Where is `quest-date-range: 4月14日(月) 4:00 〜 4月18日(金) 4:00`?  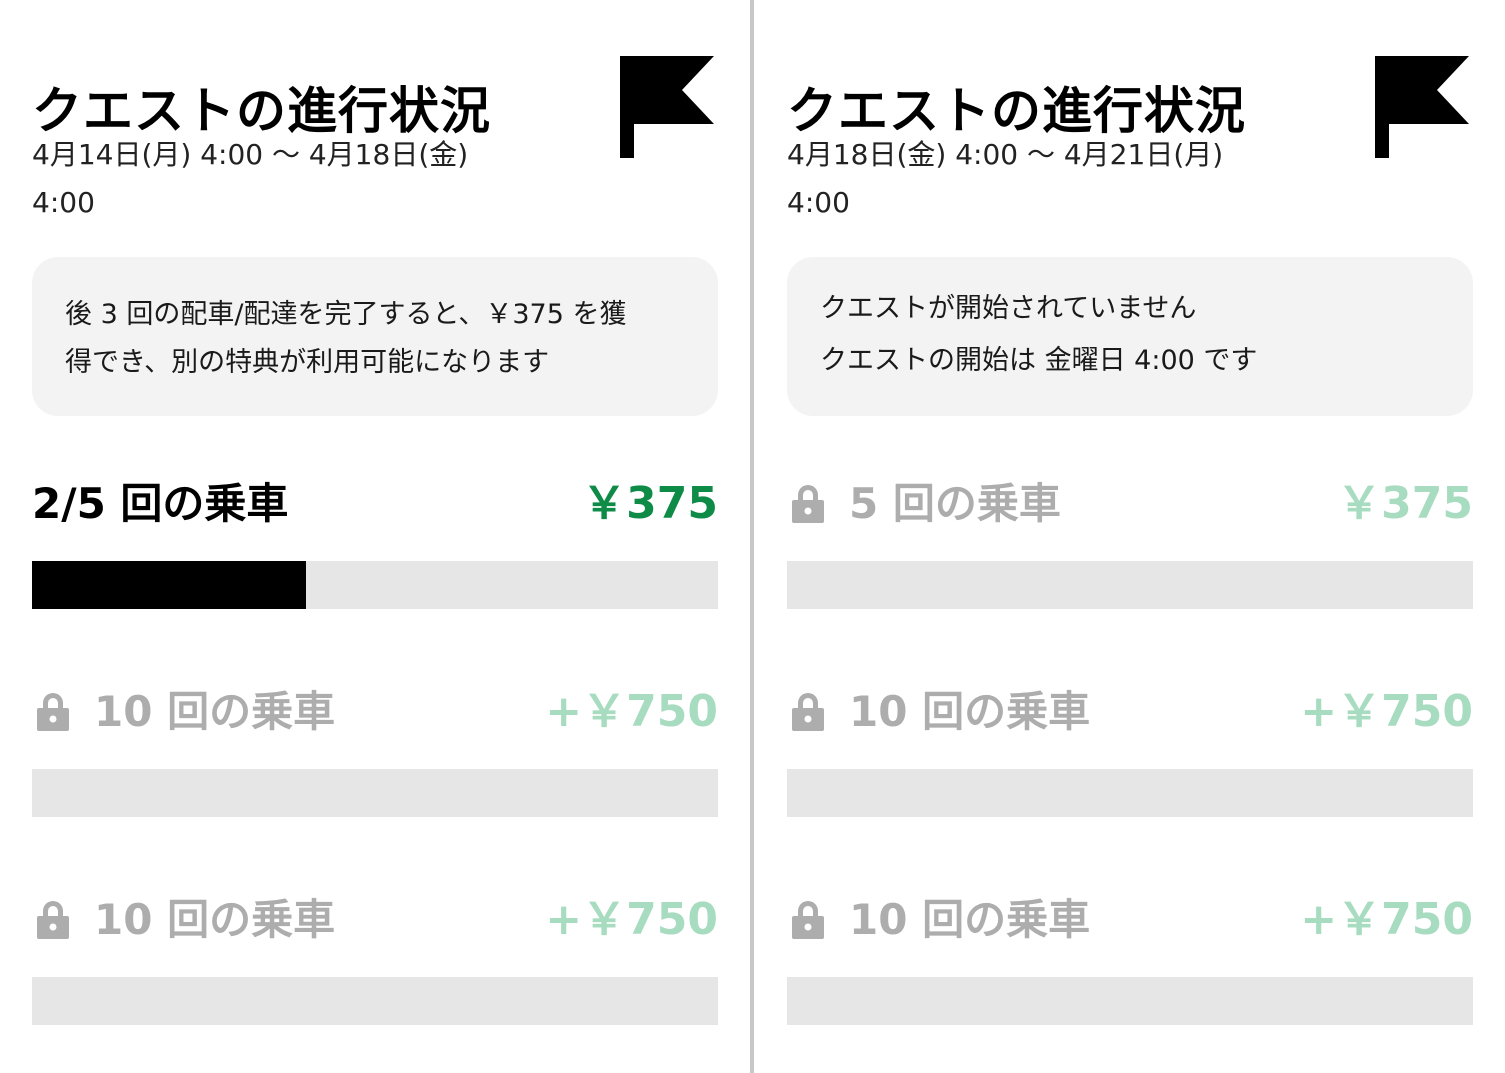 quest-date-range: 4月14日(月) 4:00 〜 4月18日(金) 4:00 is located at coordinates (282, 179).